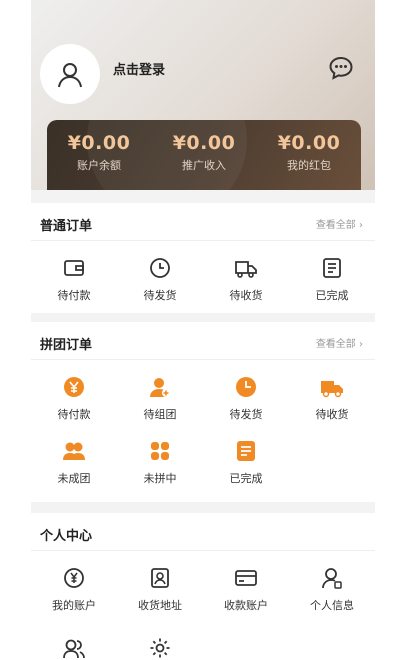 The image size is (400, 660). Describe the element at coordinates (74, 589) in the screenshot. I see `my-account-item: 我的账户` at that location.